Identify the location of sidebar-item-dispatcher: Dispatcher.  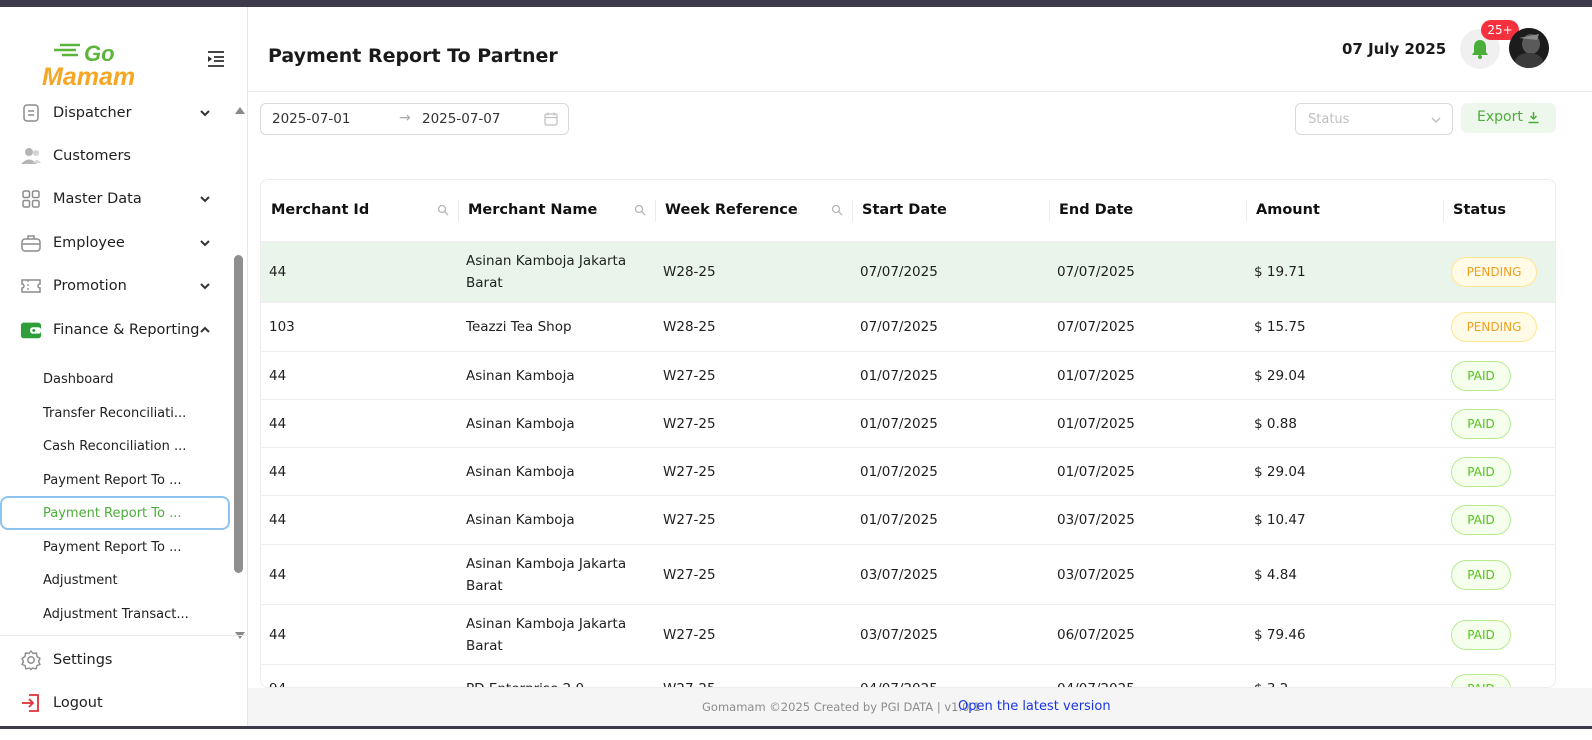
(116, 116).